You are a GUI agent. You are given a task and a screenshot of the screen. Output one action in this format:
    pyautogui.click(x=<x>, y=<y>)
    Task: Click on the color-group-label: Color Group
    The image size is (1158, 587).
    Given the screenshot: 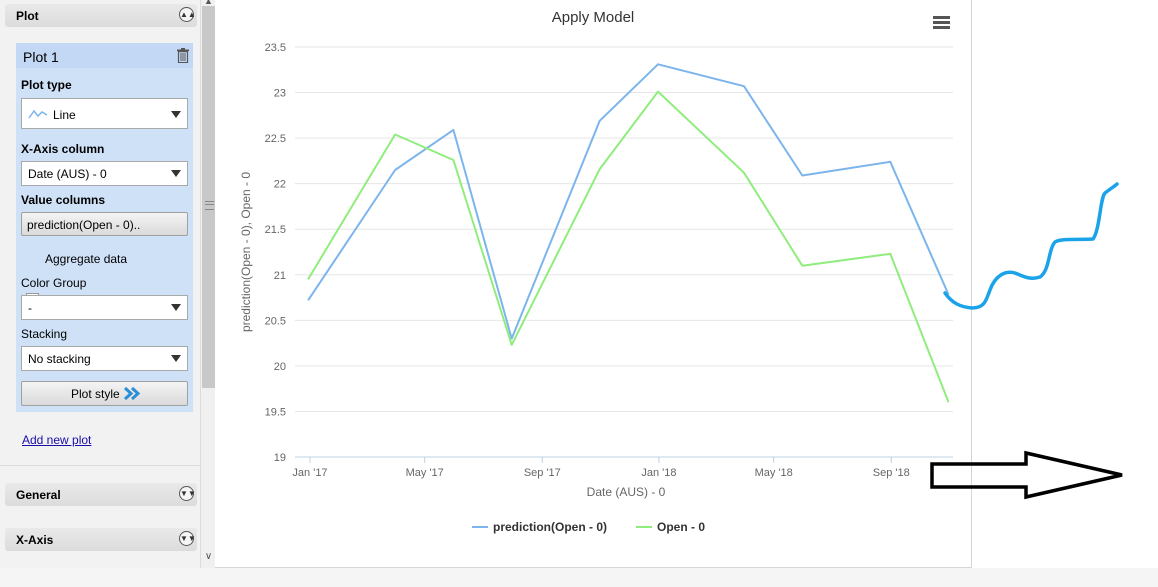 What is the action you would take?
    pyautogui.click(x=54, y=283)
    